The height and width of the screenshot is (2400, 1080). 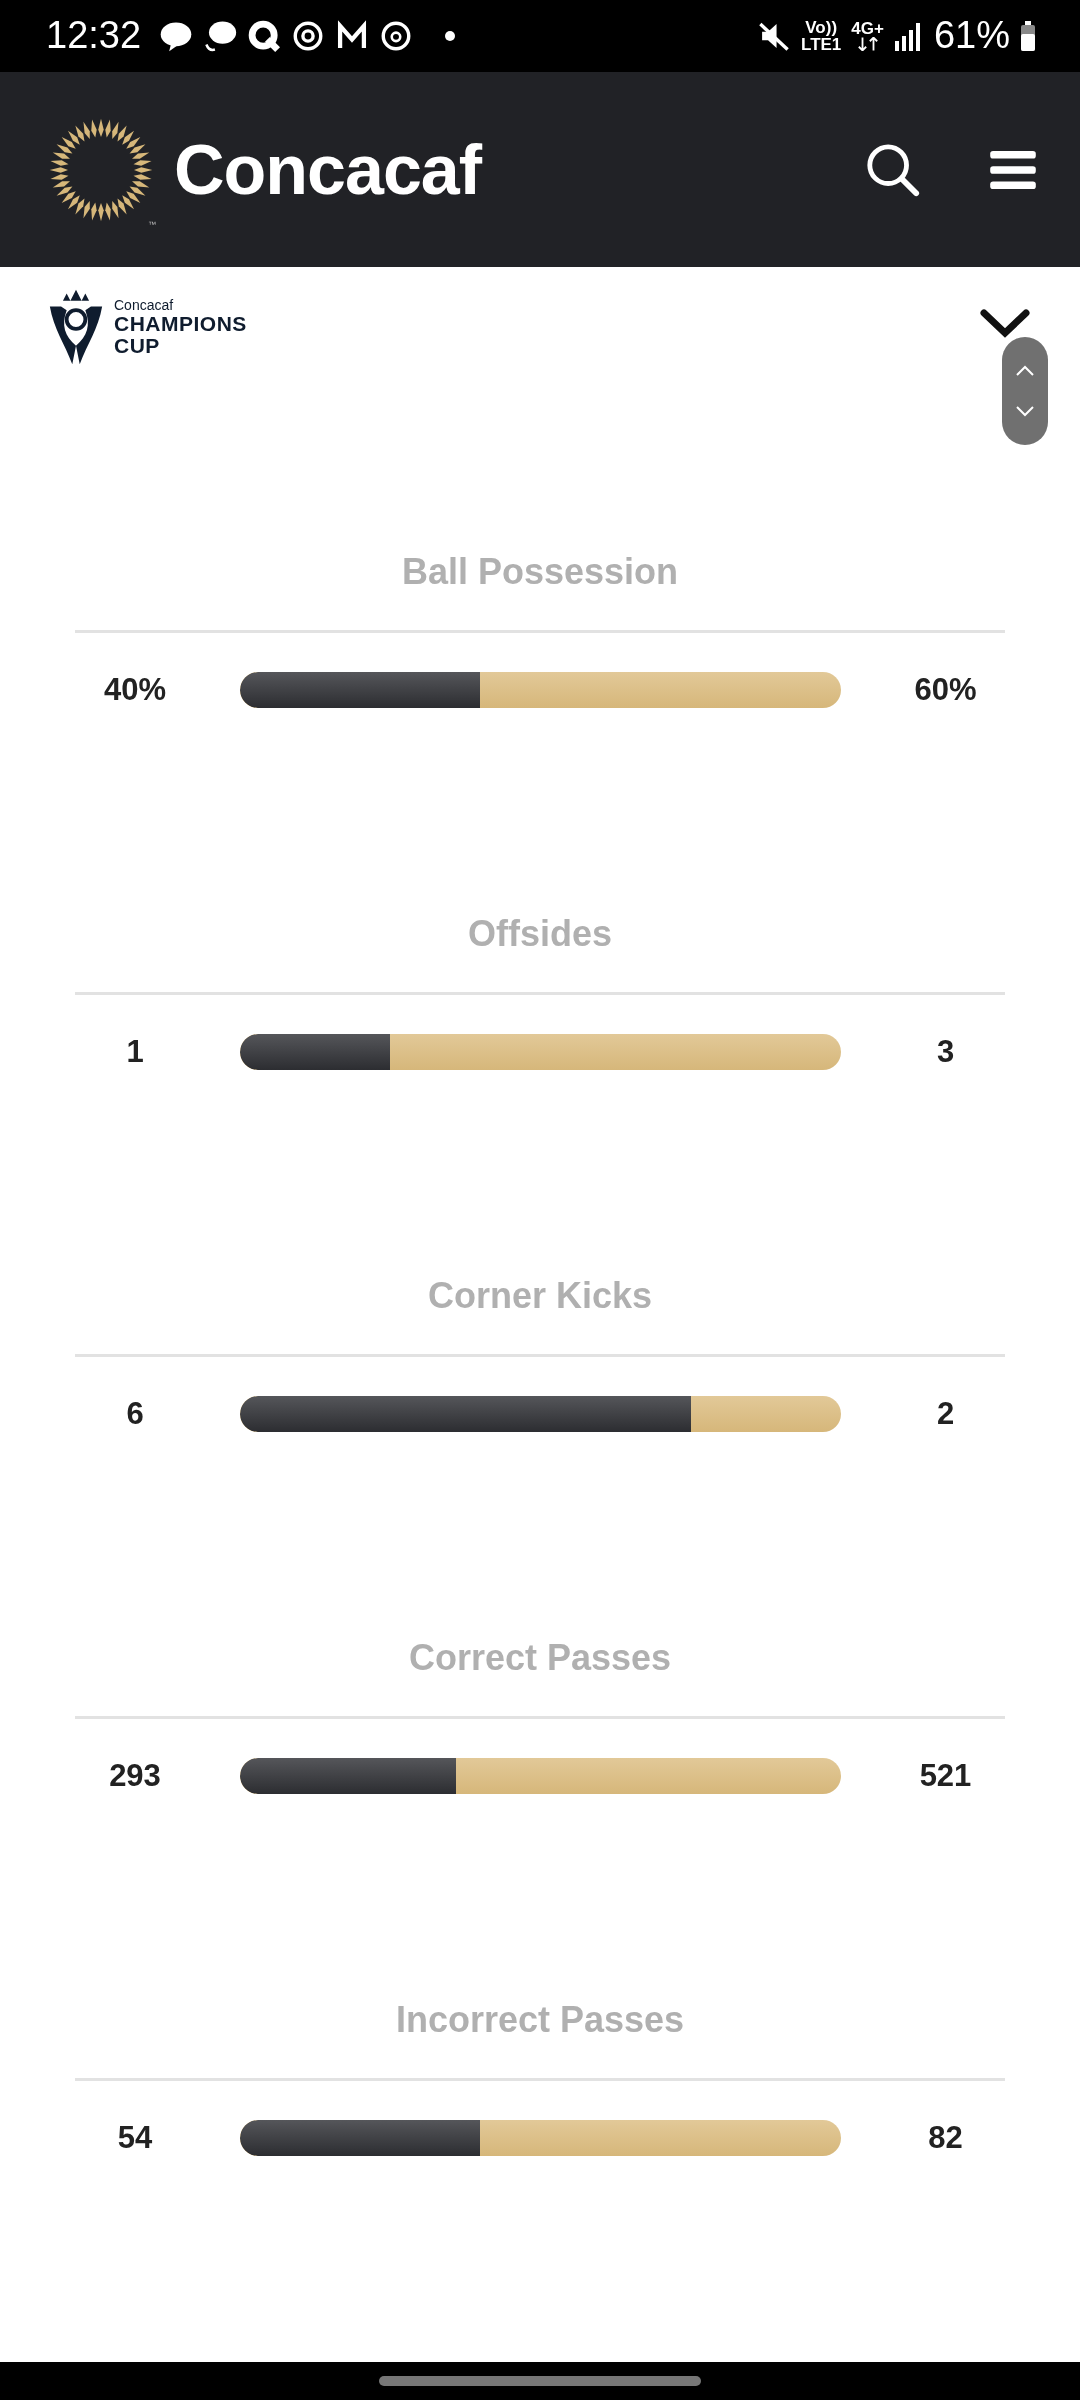 I want to click on home-handle, so click(x=540, y=2380).